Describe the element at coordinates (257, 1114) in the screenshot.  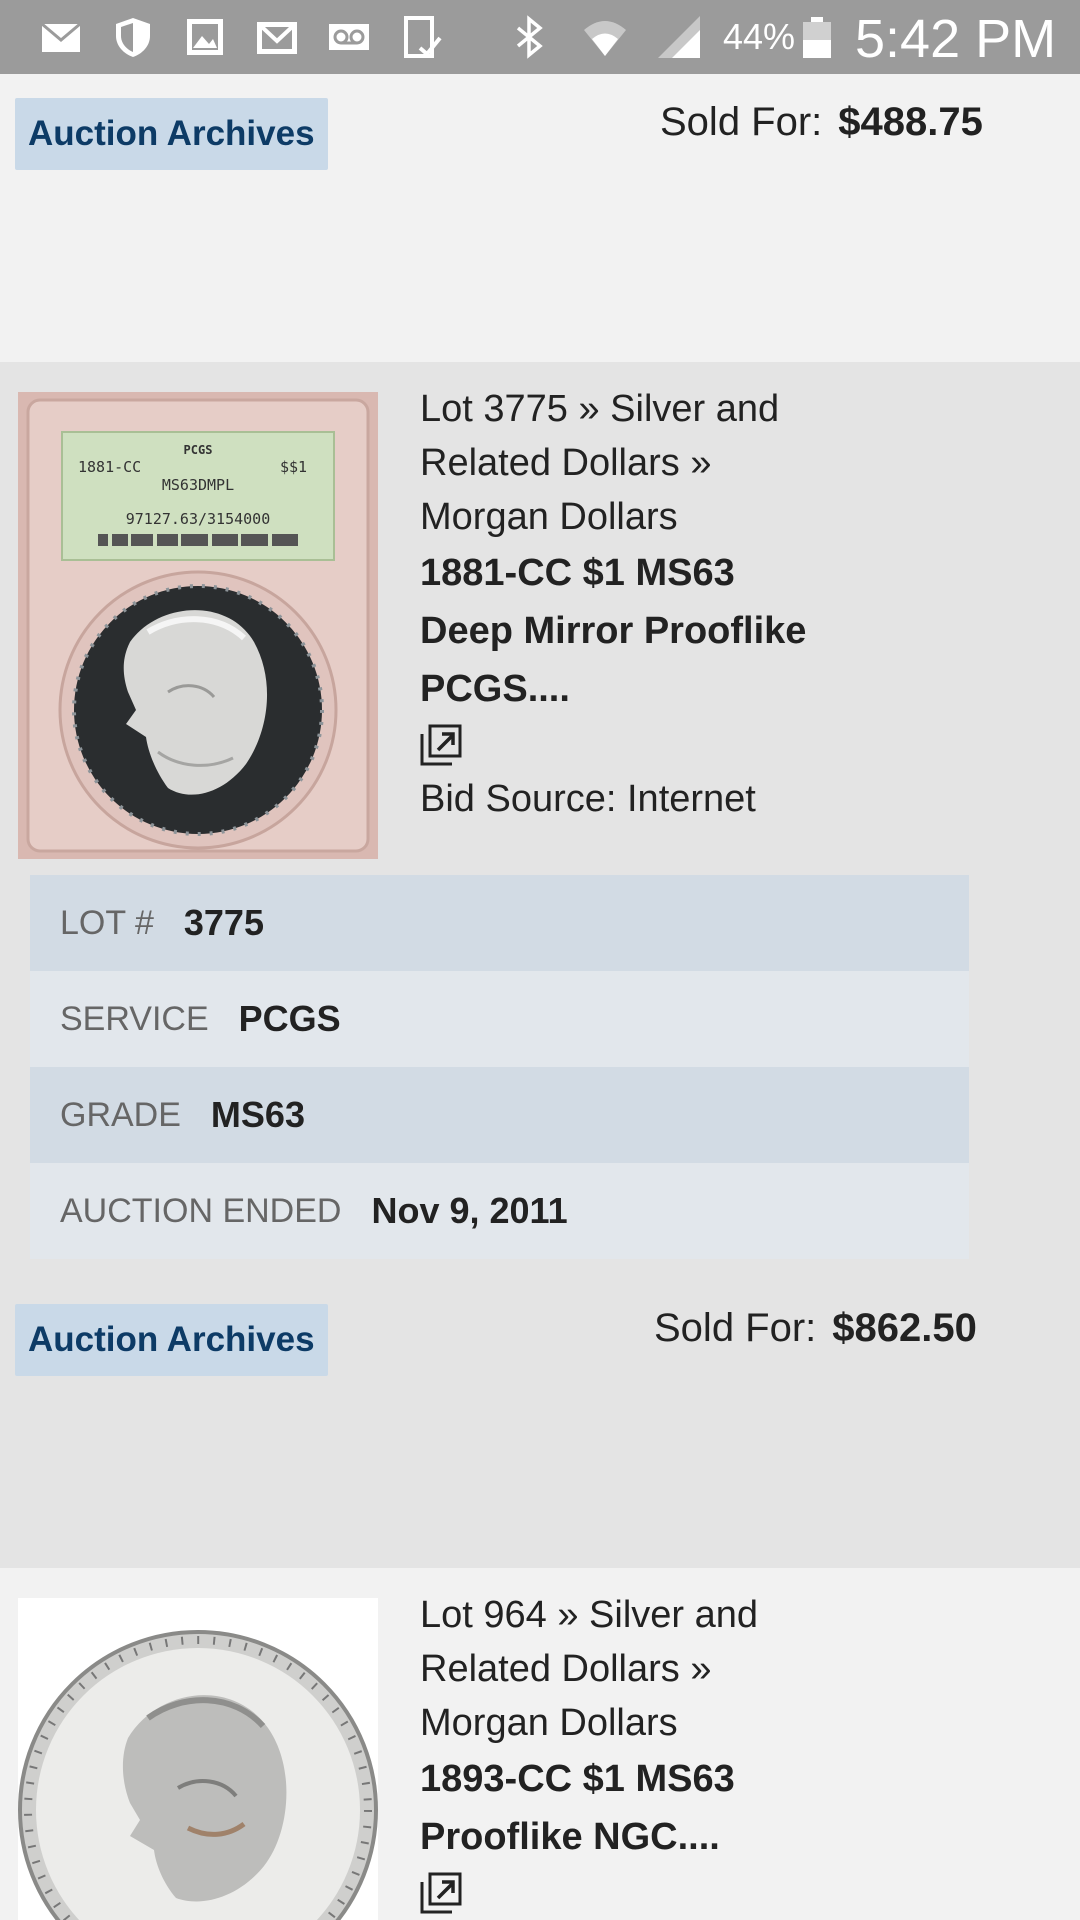
I see `detail-value: MS63` at that location.